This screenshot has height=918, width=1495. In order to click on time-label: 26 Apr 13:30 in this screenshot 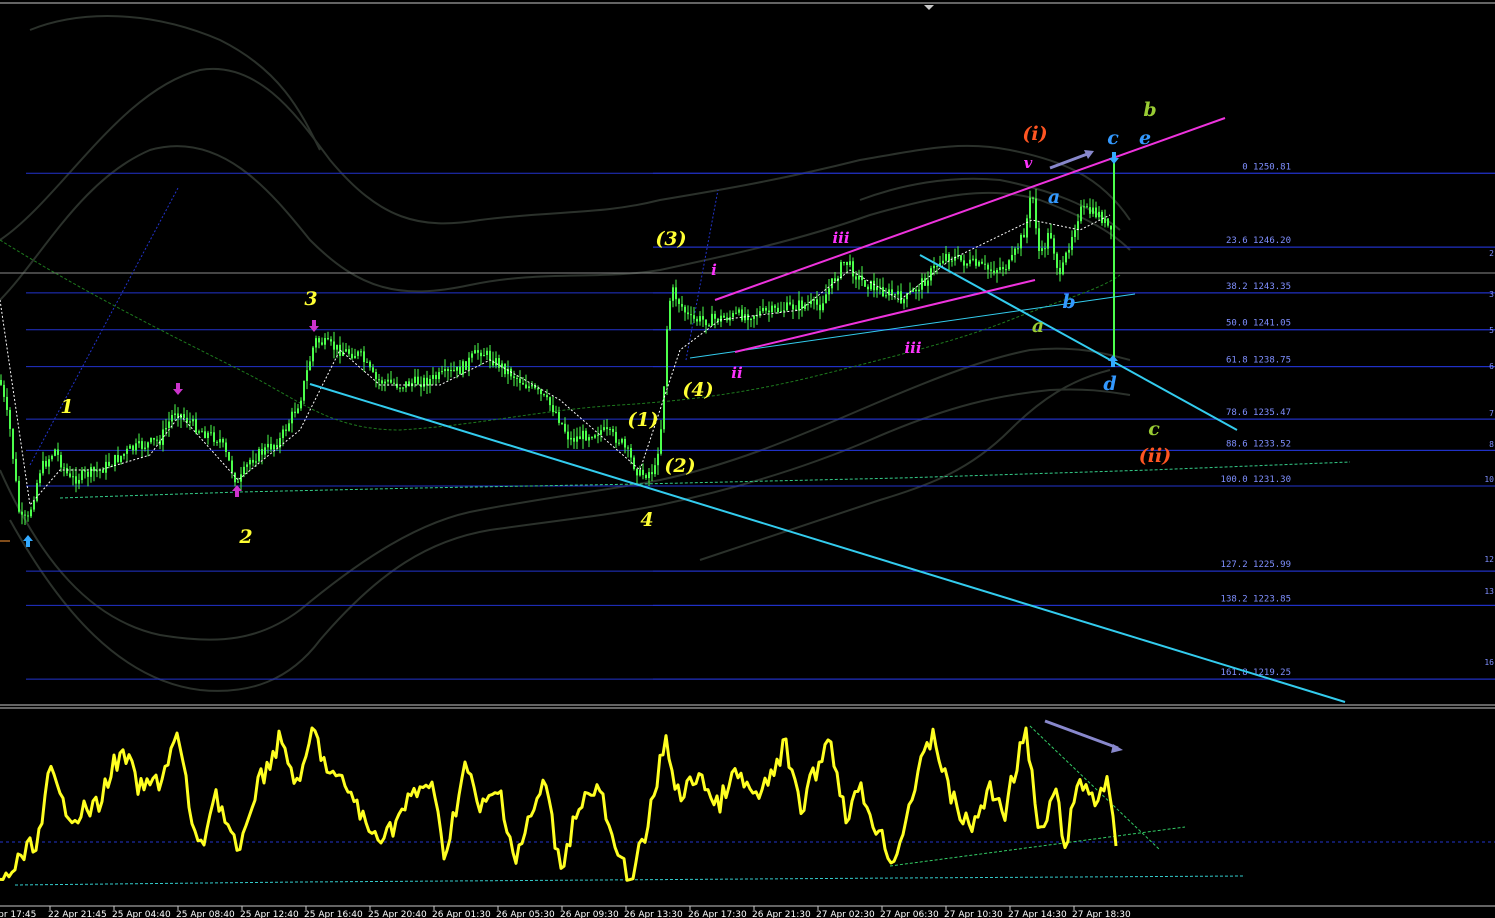, I will do `click(653, 914)`.